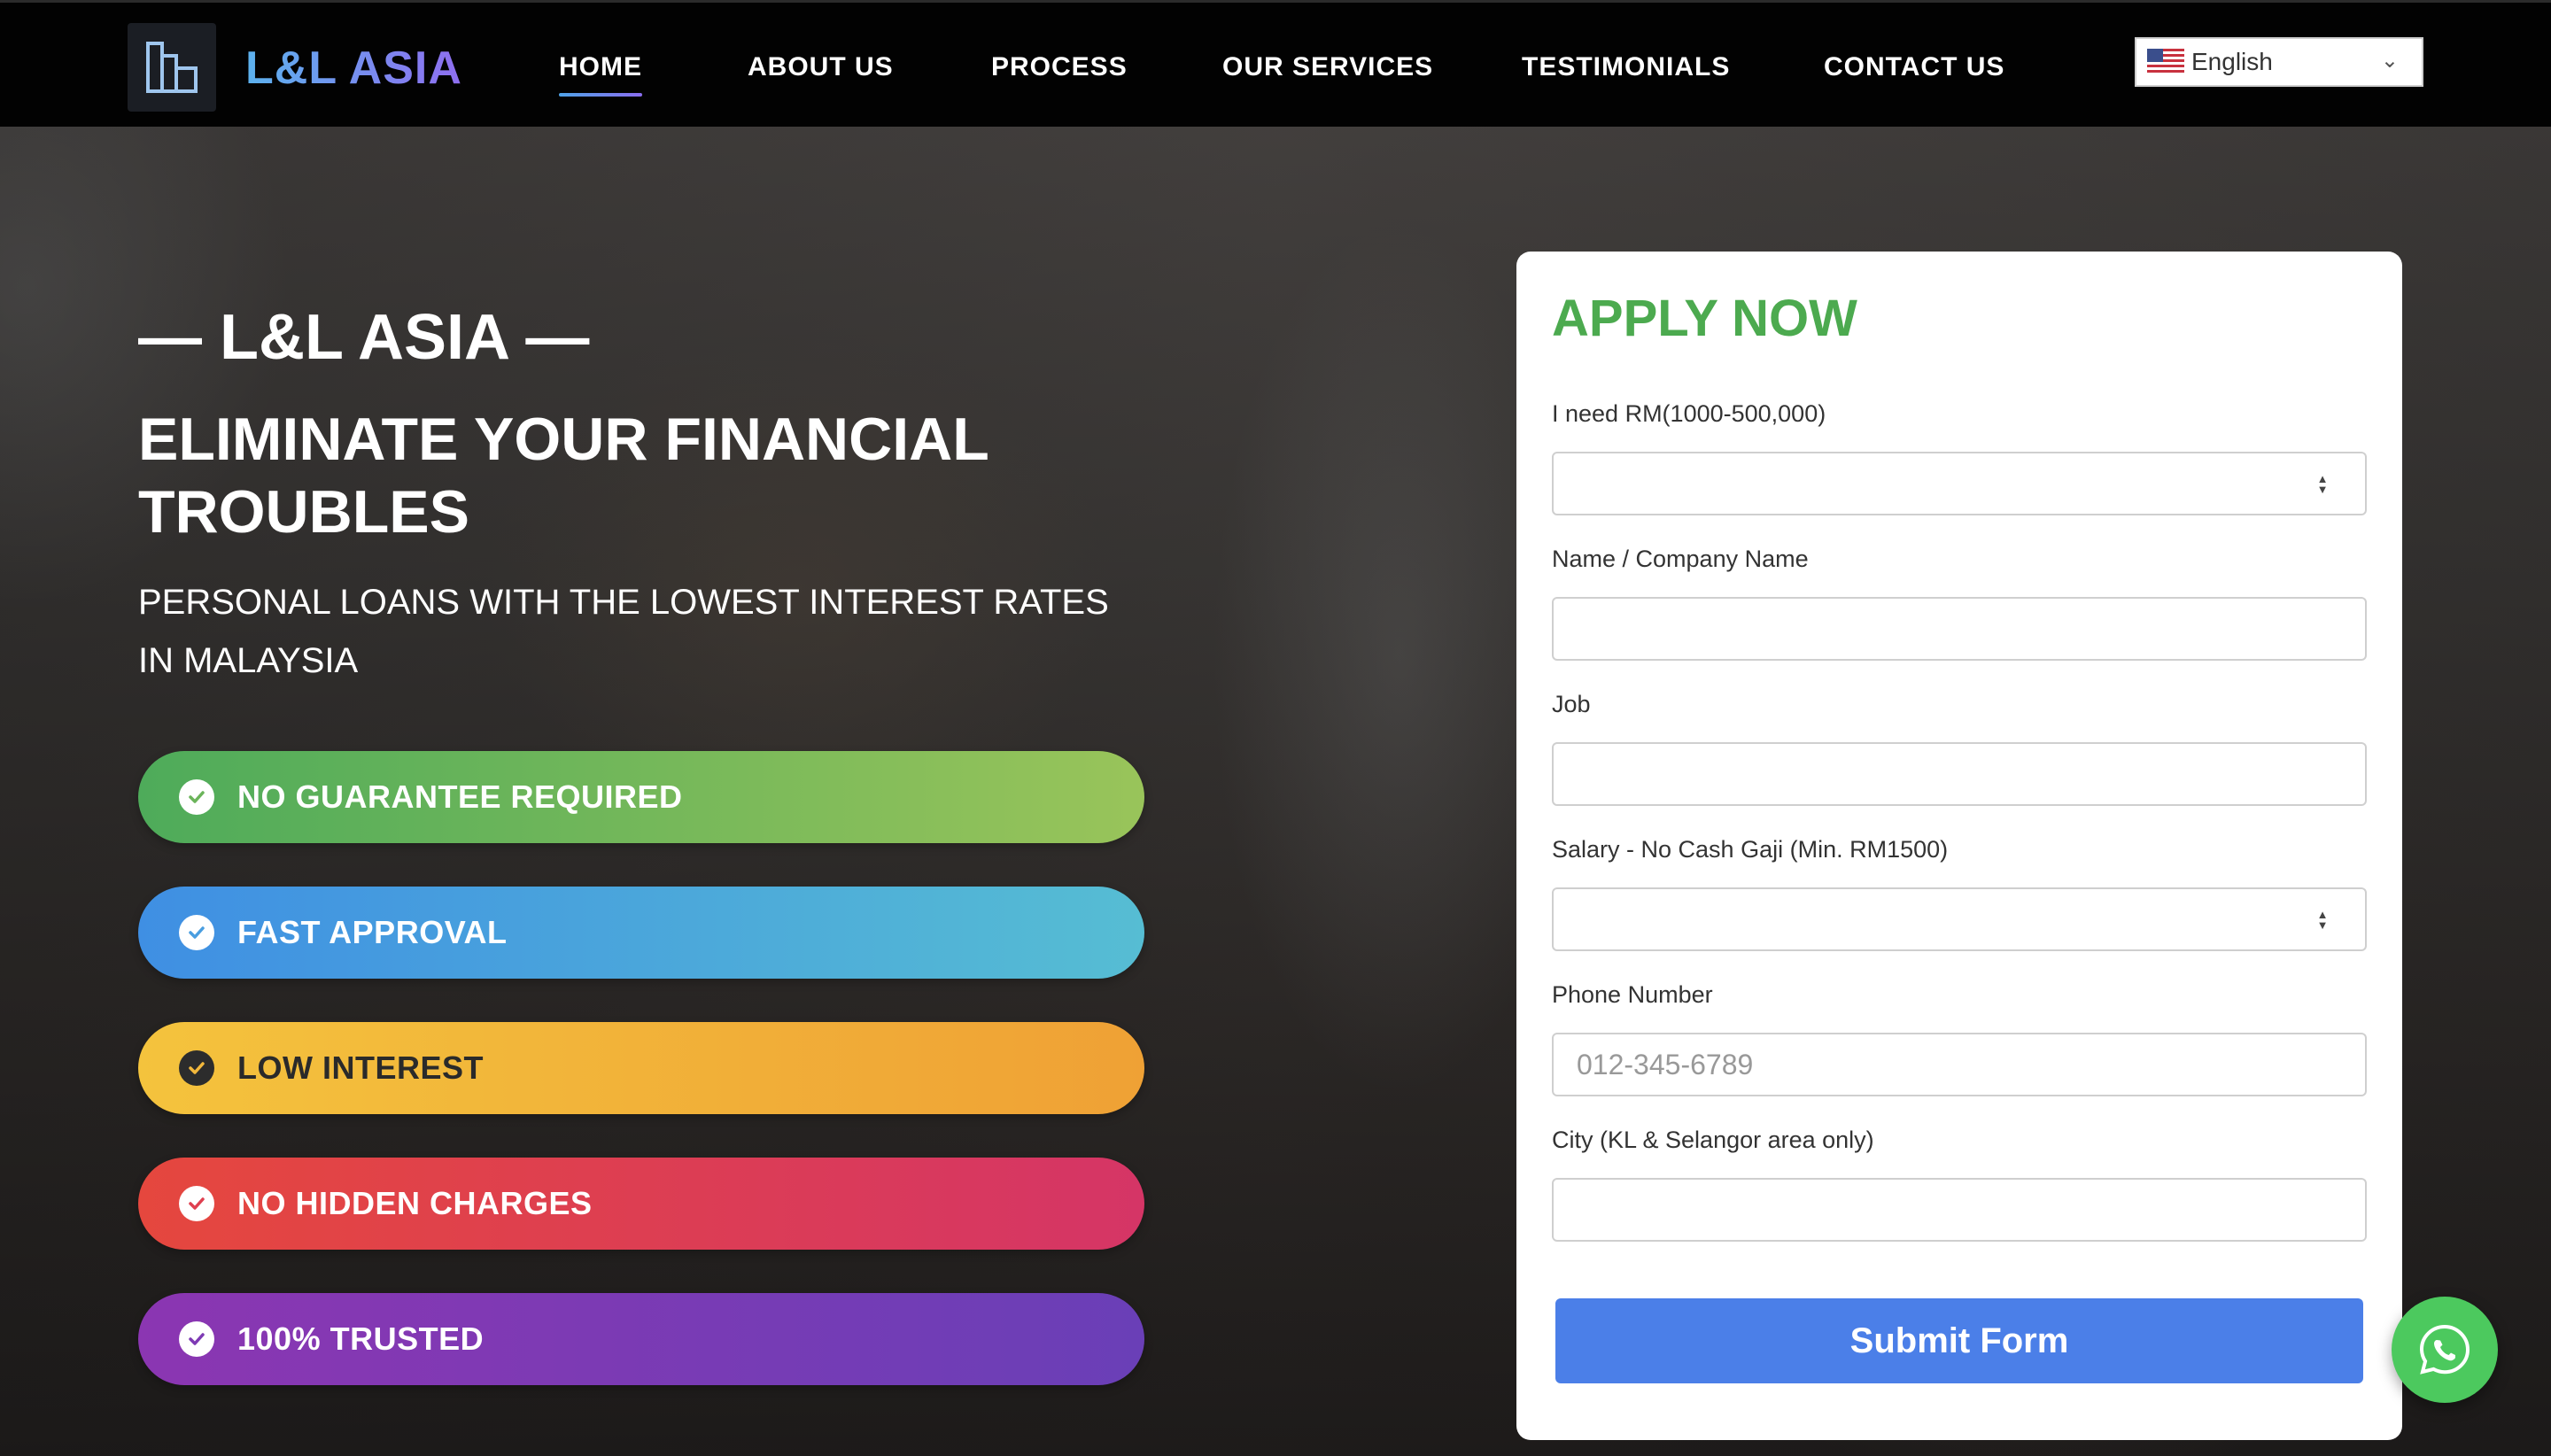  What do you see at coordinates (1751, 849) in the screenshot?
I see `field-label-salary: Salary - No Cash Gaji (Min. RM1500)` at bounding box center [1751, 849].